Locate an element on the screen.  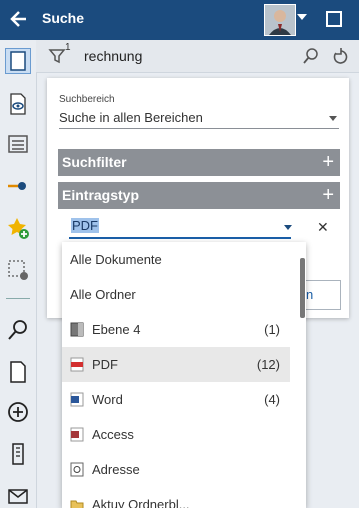
entry-type-select: PDF is located at coordinates (180, 227).